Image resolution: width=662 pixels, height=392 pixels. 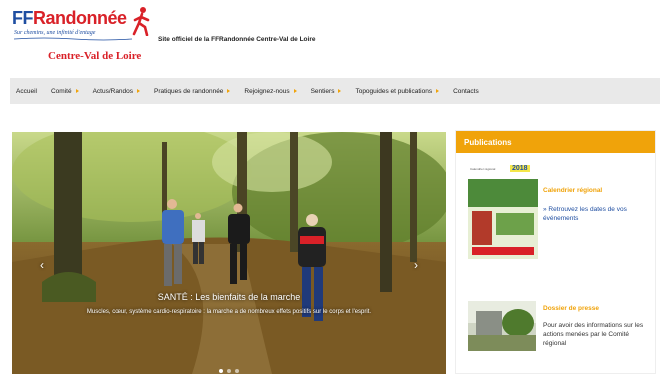 I want to click on nav-item-rejoignez-nous: Rejoignez-nous, so click(x=270, y=91).